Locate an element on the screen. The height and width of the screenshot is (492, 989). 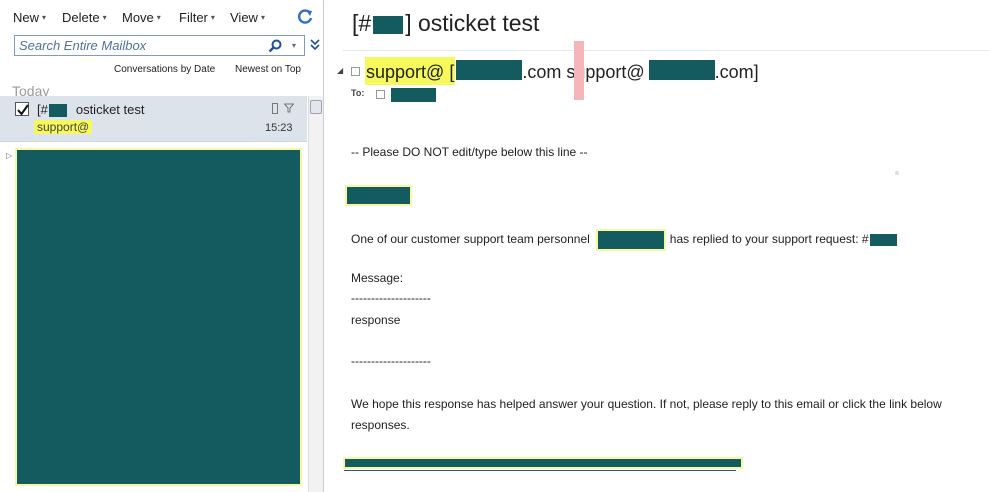
delete-button: Delete ▾ is located at coordinates (84, 17).